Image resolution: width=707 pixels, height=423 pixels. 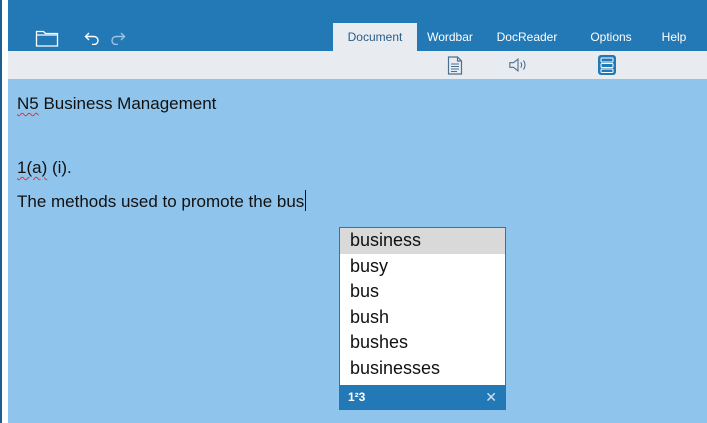 I want to click on suggestion-item: bus, so click(x=422, y=292).